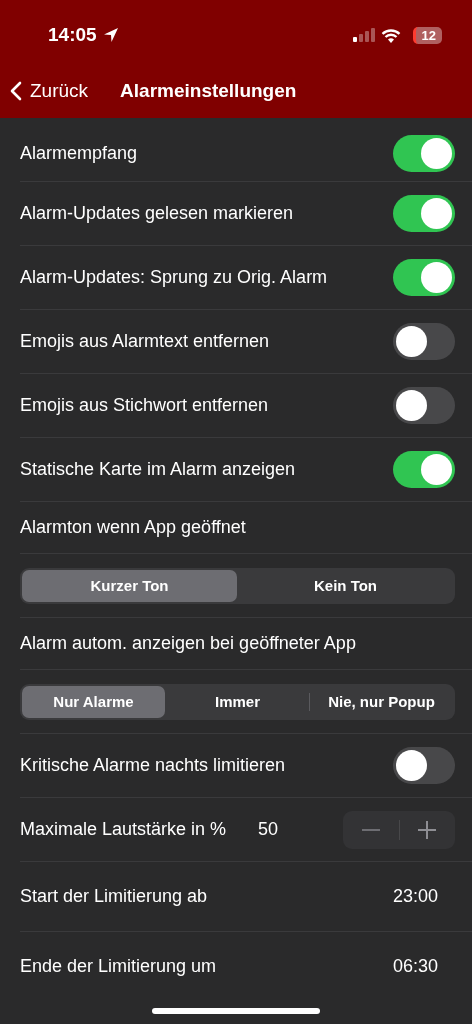 This screenshot has height=1024, width=472. What do you see at coordinates (93, 701) in the screenshot?
I see `segment-option: Nur Alarme` at bounding box center [93, 701].